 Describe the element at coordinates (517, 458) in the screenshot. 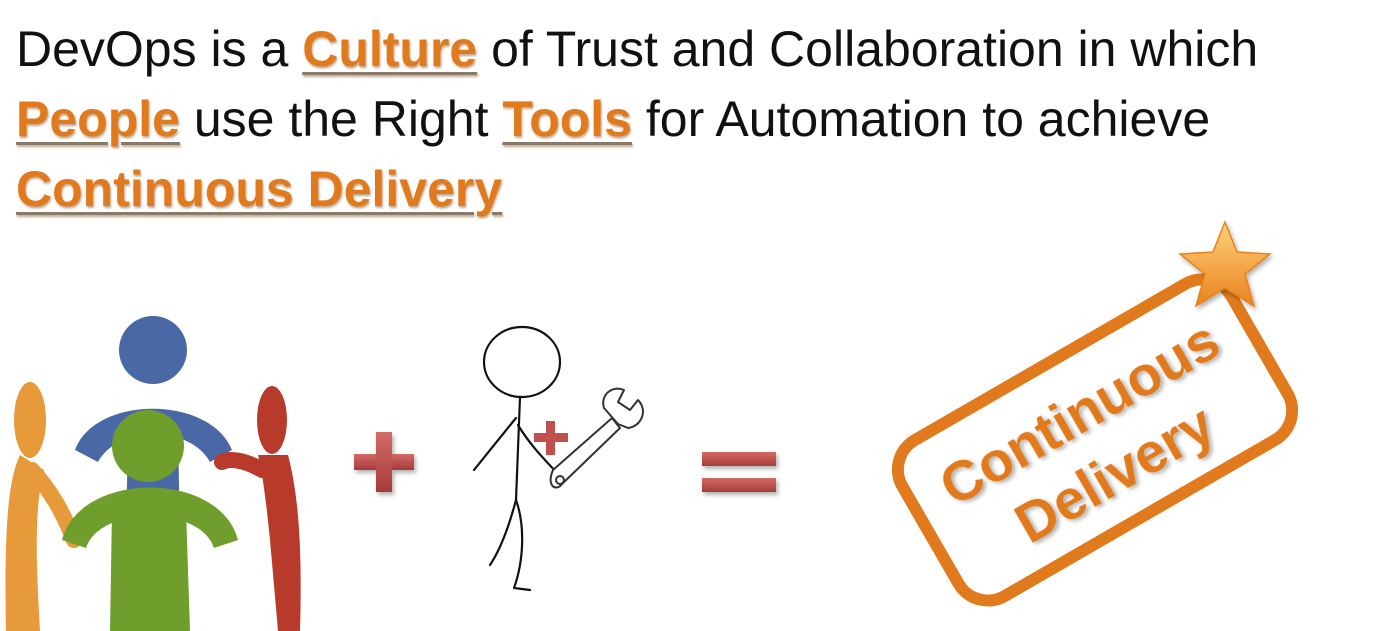

I see `stick-figure-icon` at that location.